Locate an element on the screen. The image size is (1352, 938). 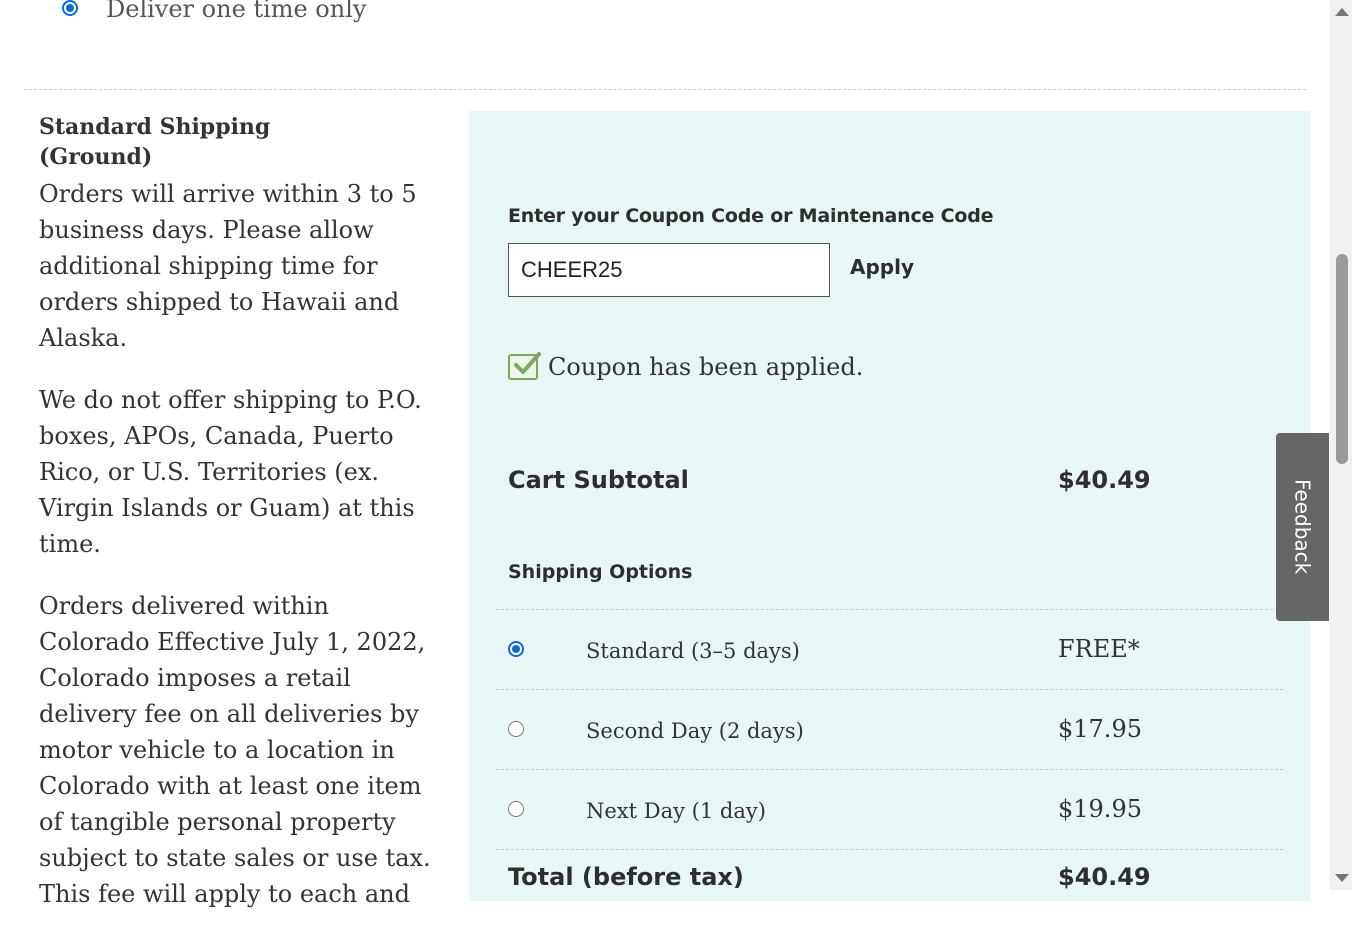
scroll-up-arrow-icon is located at coordinates (1342, 12).